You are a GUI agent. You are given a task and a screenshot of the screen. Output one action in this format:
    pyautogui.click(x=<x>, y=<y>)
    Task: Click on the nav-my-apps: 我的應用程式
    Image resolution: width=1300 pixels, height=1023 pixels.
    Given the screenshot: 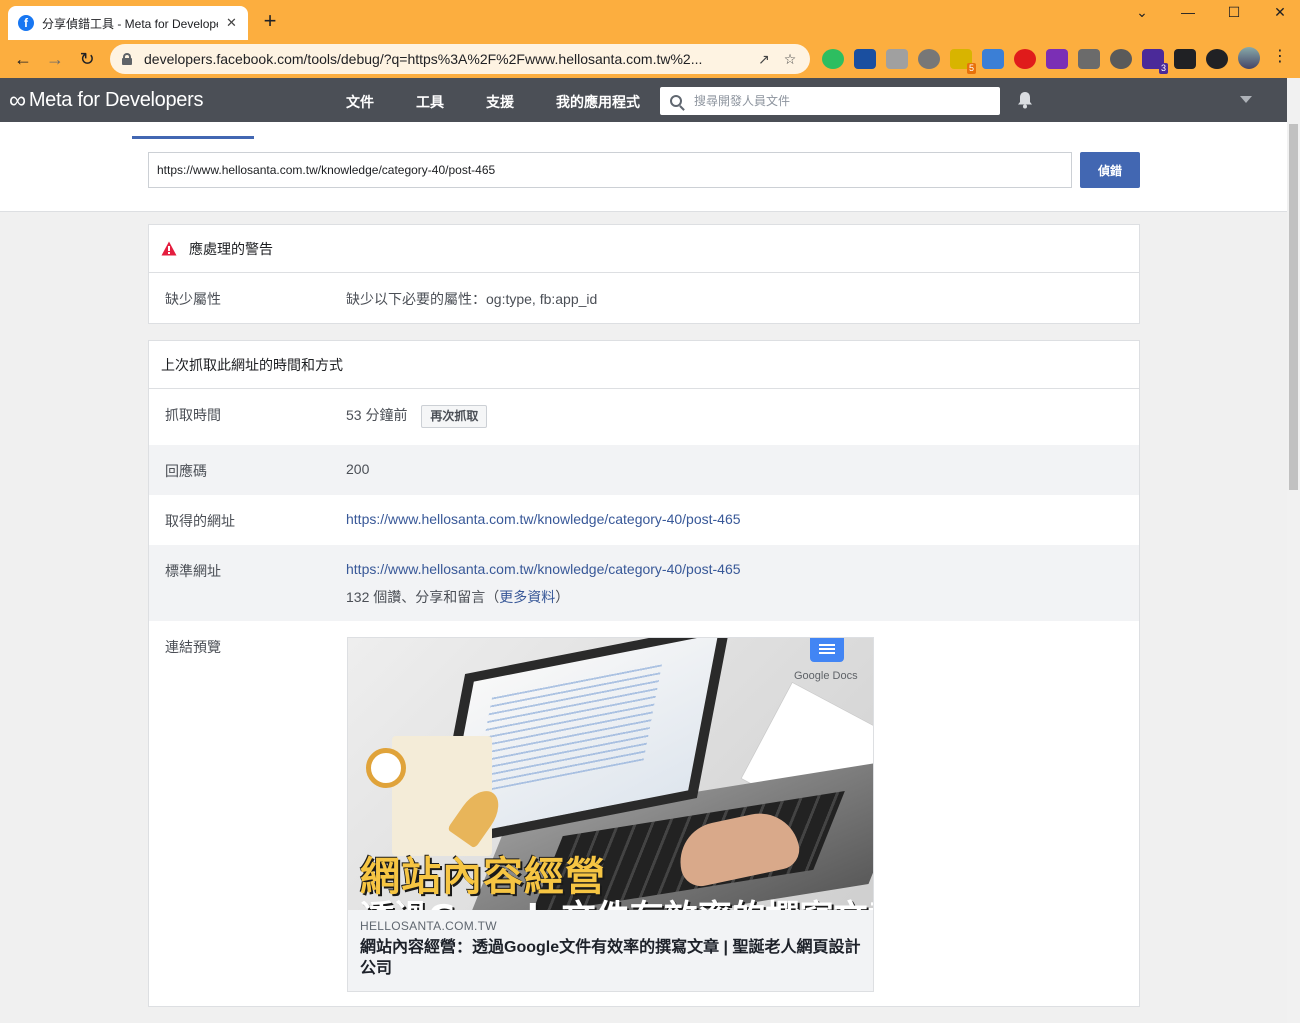 What is the action you would take?
    pyautogui.click(x=598, y=102)
    